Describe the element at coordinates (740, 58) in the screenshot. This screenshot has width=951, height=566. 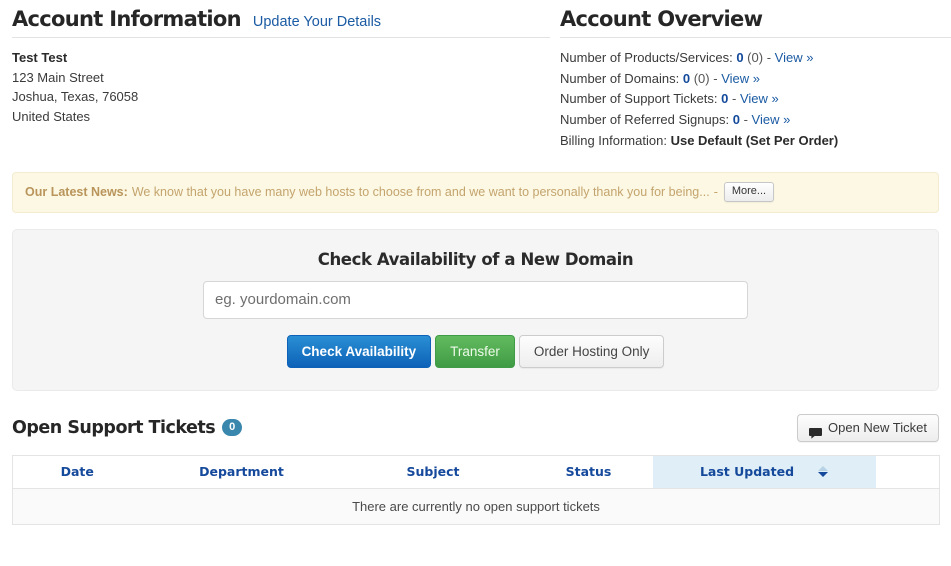
I see `overview-count-products: 0` at that location.